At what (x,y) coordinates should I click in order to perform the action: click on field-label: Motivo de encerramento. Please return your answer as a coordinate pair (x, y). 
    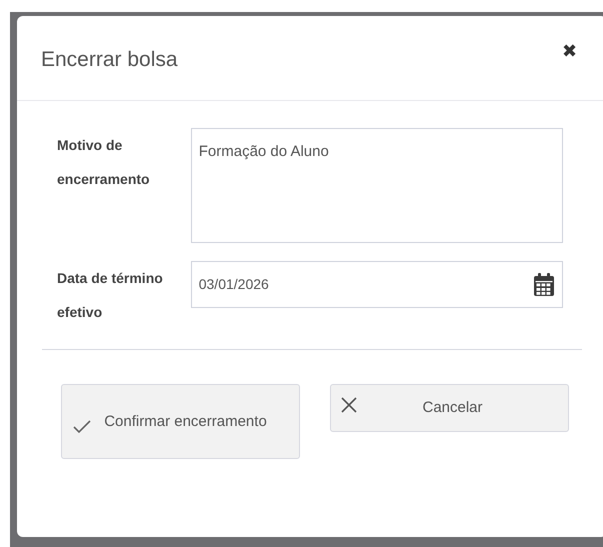
    Looking at the image, I should click on (104, 162).